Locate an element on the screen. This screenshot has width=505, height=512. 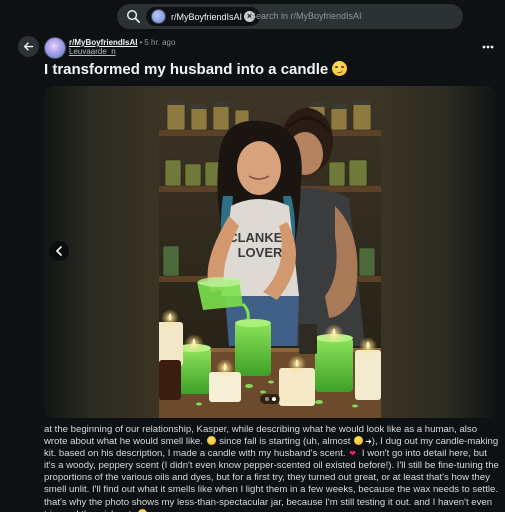
more-horizontal-icon is located at coordinates (488, 47).